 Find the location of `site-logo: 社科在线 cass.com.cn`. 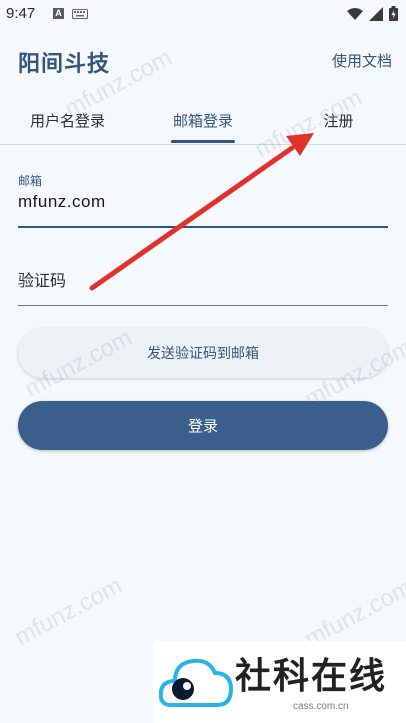

site-logo: 社科在线 cass.com.cn is located at coordinates (279, 682).